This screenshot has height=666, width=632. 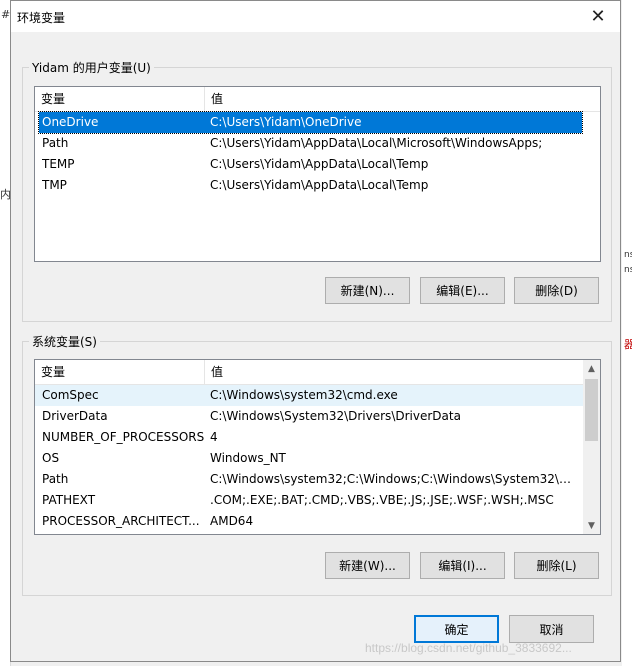 What do you see at coordinates (591, 525) in the screenshot?
I see `scroll-down-icon: ▼` at bounding box center [591, 525].